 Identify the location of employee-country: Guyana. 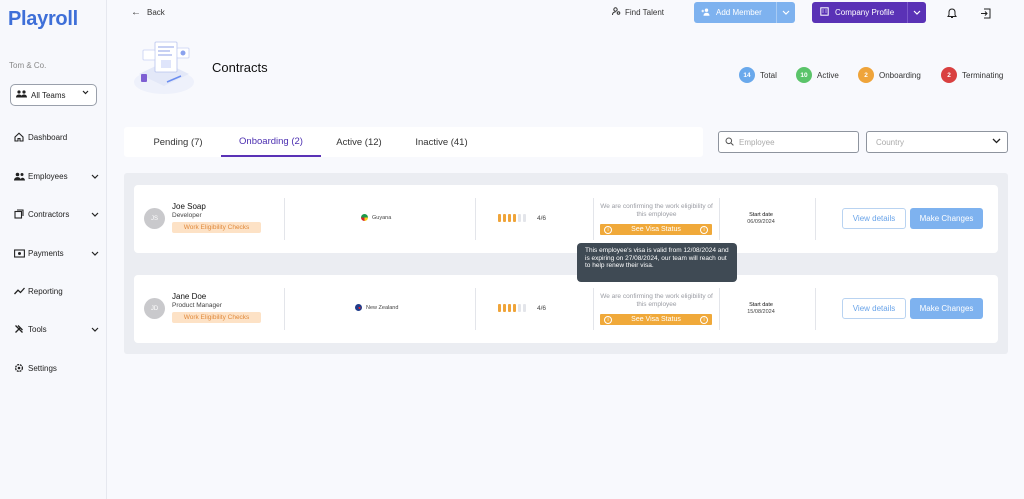
(376, 217).